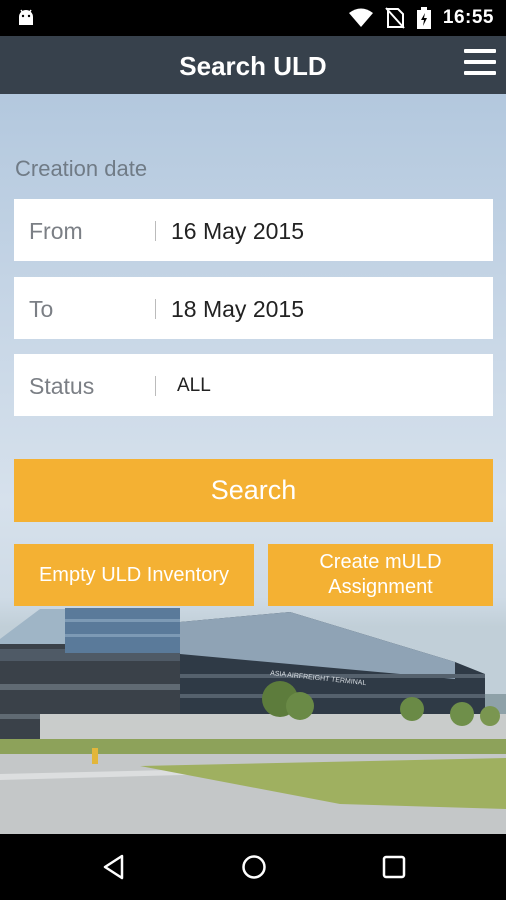 The width and height of the screenshot is (506, 900). I want to click on battery-charging-icon, so click(423, 18).